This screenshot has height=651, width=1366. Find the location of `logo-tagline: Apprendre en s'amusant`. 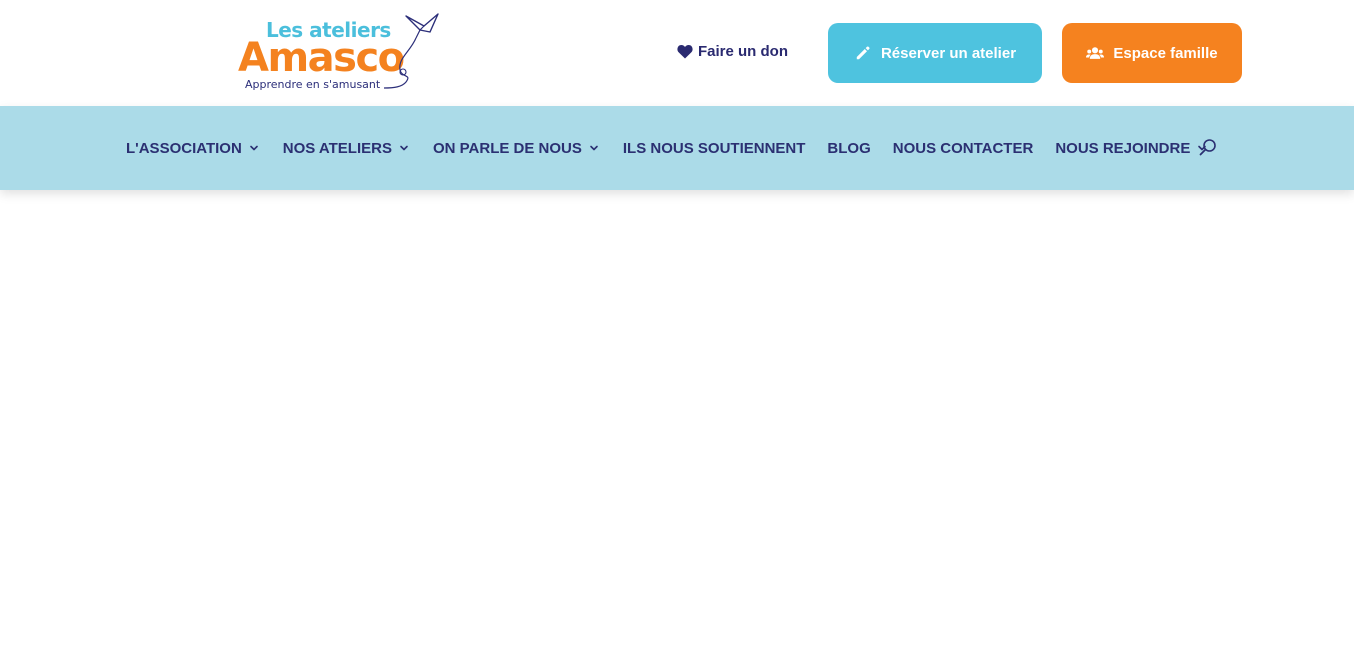

logo-tagline: Apprendre en s'amusant is located at coordinates (313, 84).